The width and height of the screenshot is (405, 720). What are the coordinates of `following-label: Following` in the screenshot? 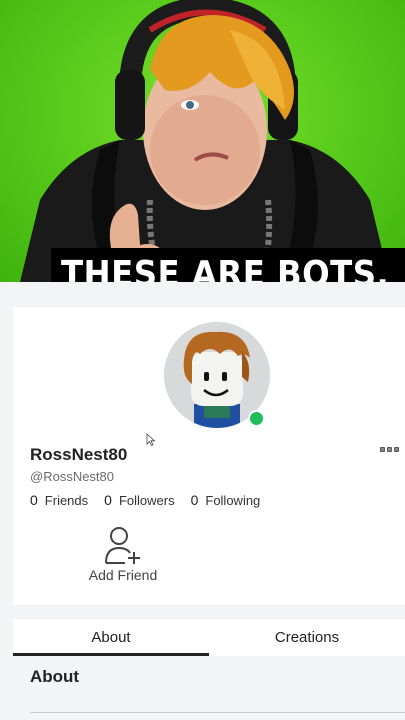 It's located at (233, 500).